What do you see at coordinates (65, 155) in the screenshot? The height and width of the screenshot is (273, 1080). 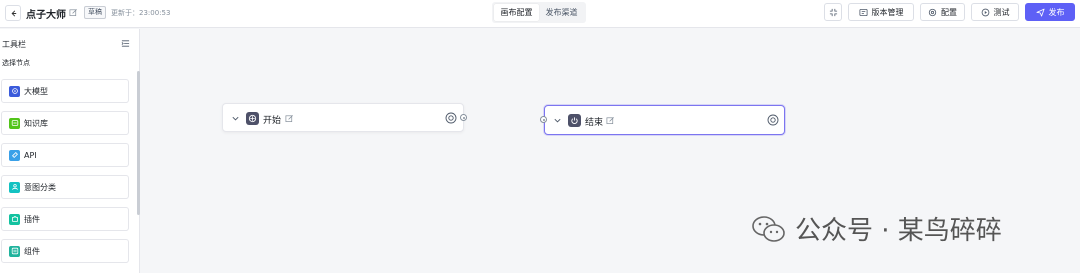 I see `sidebar-item-api: API` at bounding box center [65, 155].